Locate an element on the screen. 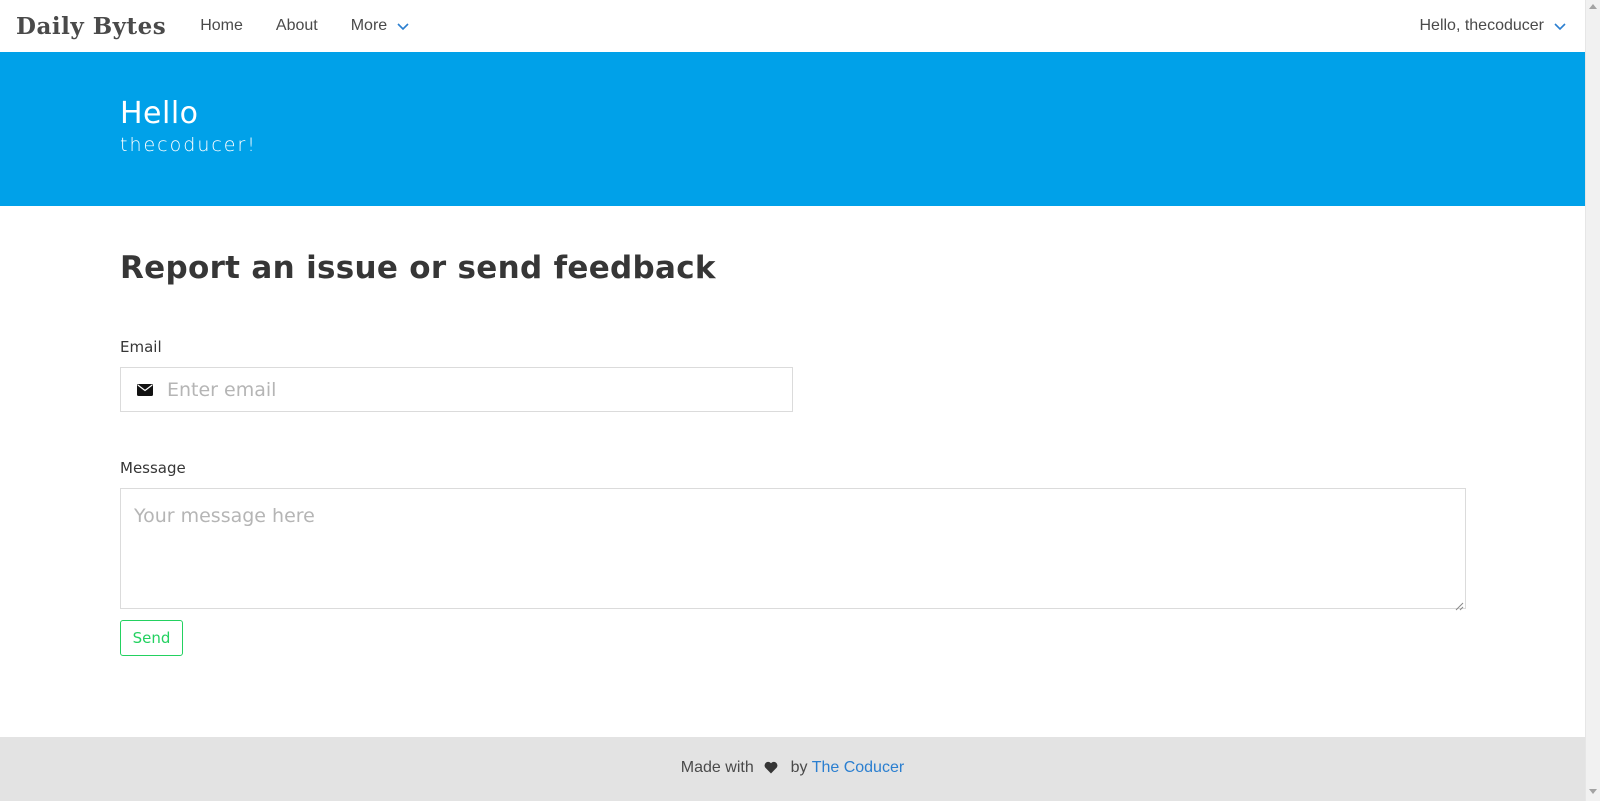  user-menu-label: Hello, thecoducer is located at coordinates (1481, 25).